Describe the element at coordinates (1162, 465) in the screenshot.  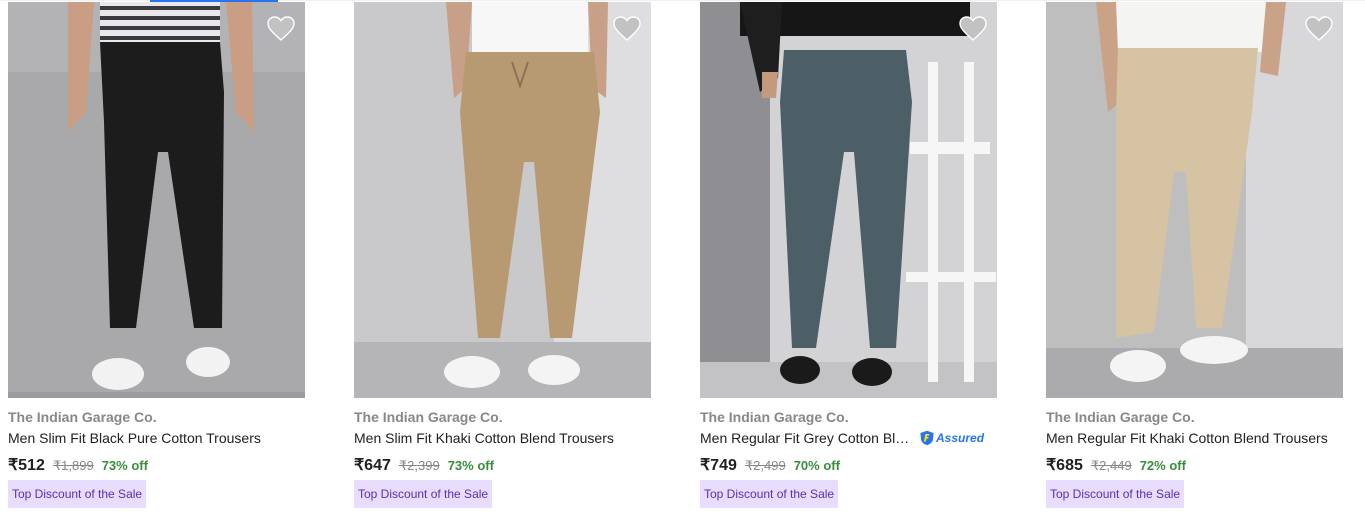
I see `discount-percent: 72% off` at that location.